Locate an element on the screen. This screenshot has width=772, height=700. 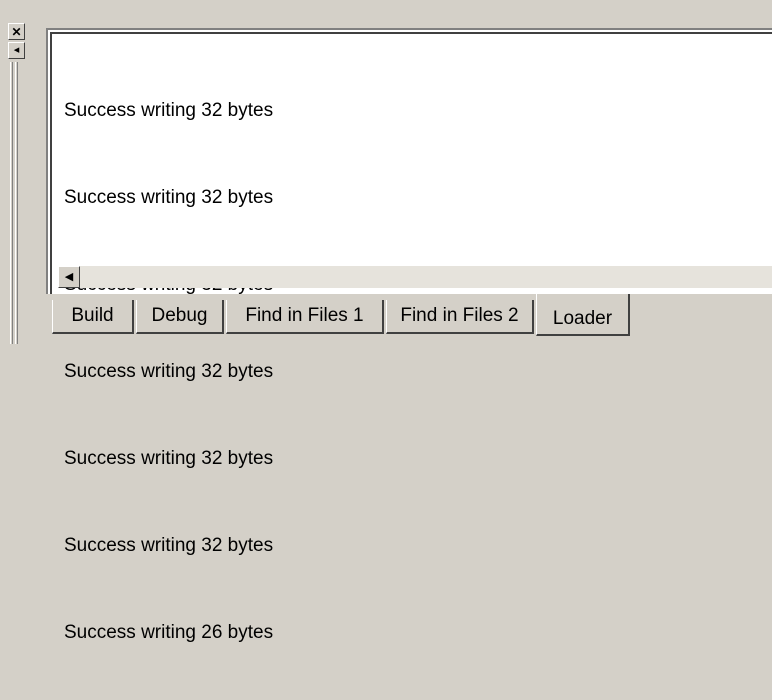
tab-label: Loader is located at coordinates (582, 318).